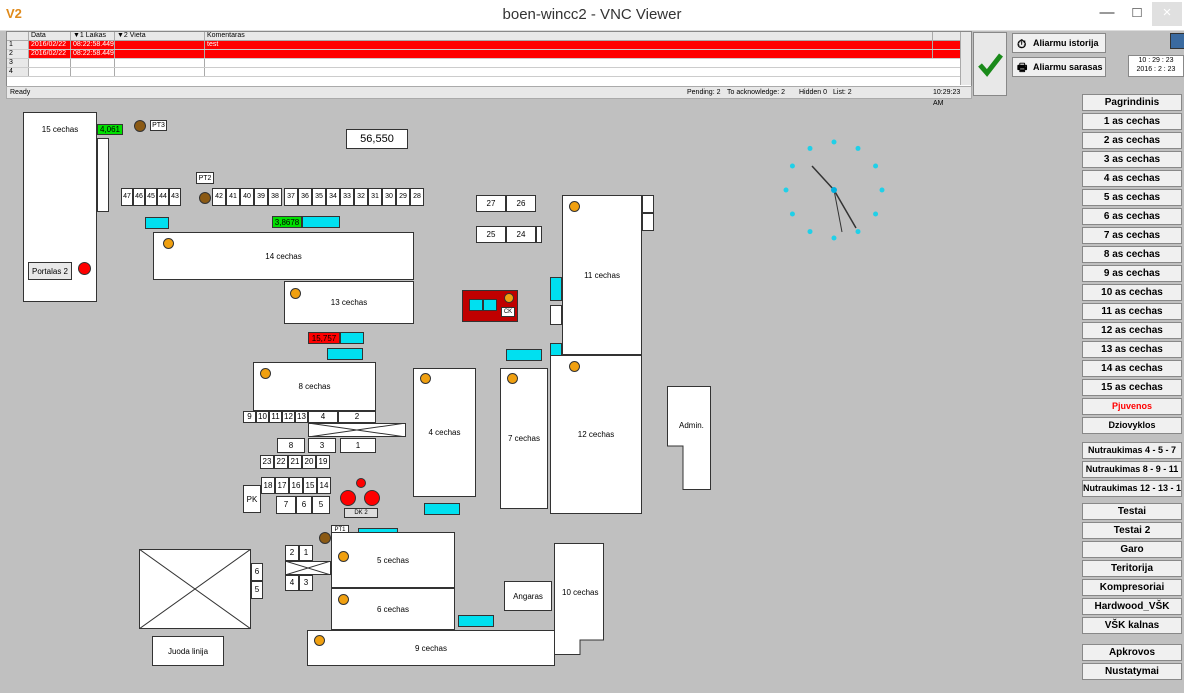 This screenshot has height=693, width=1184. What do you see at coordinates (389, 197) in the screenshot?
I see `bay-cell: 30` at bounding box center [389, 197].